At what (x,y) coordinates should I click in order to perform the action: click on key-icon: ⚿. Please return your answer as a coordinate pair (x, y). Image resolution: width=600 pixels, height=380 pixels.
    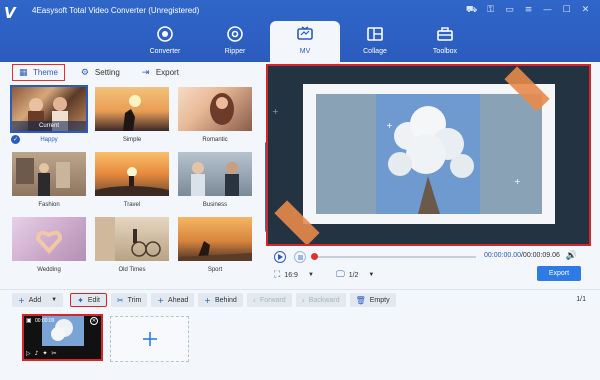
    Looking at the image, I should click on (490, 10).